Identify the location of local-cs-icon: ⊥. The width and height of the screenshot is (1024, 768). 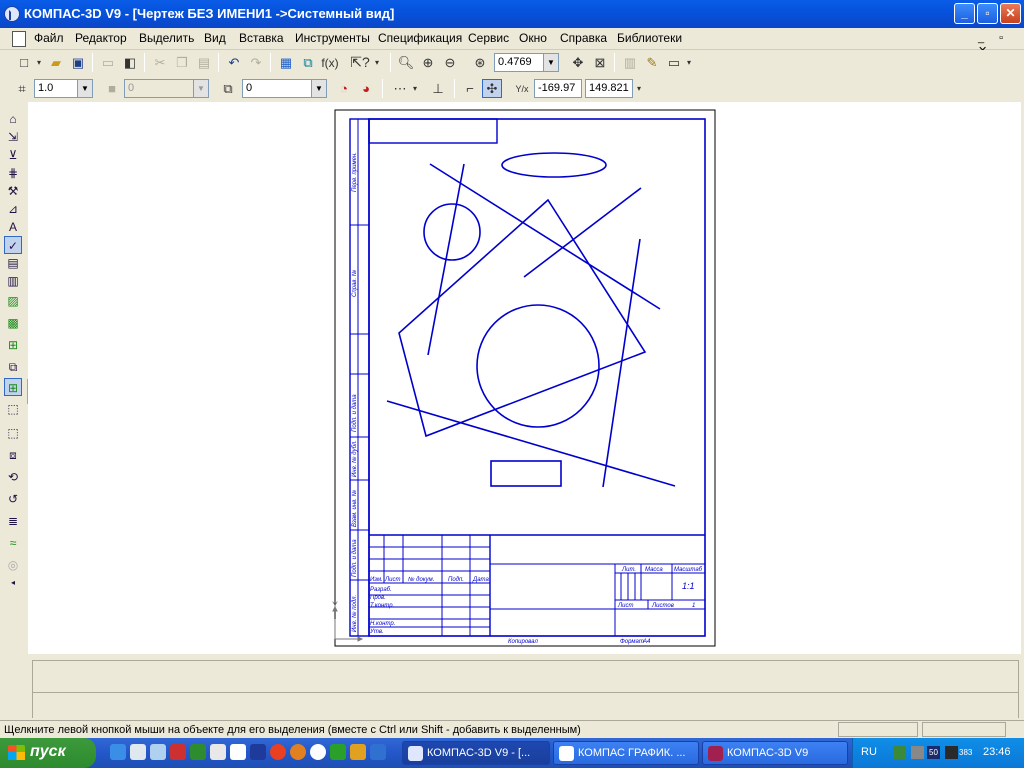
(438, 88).